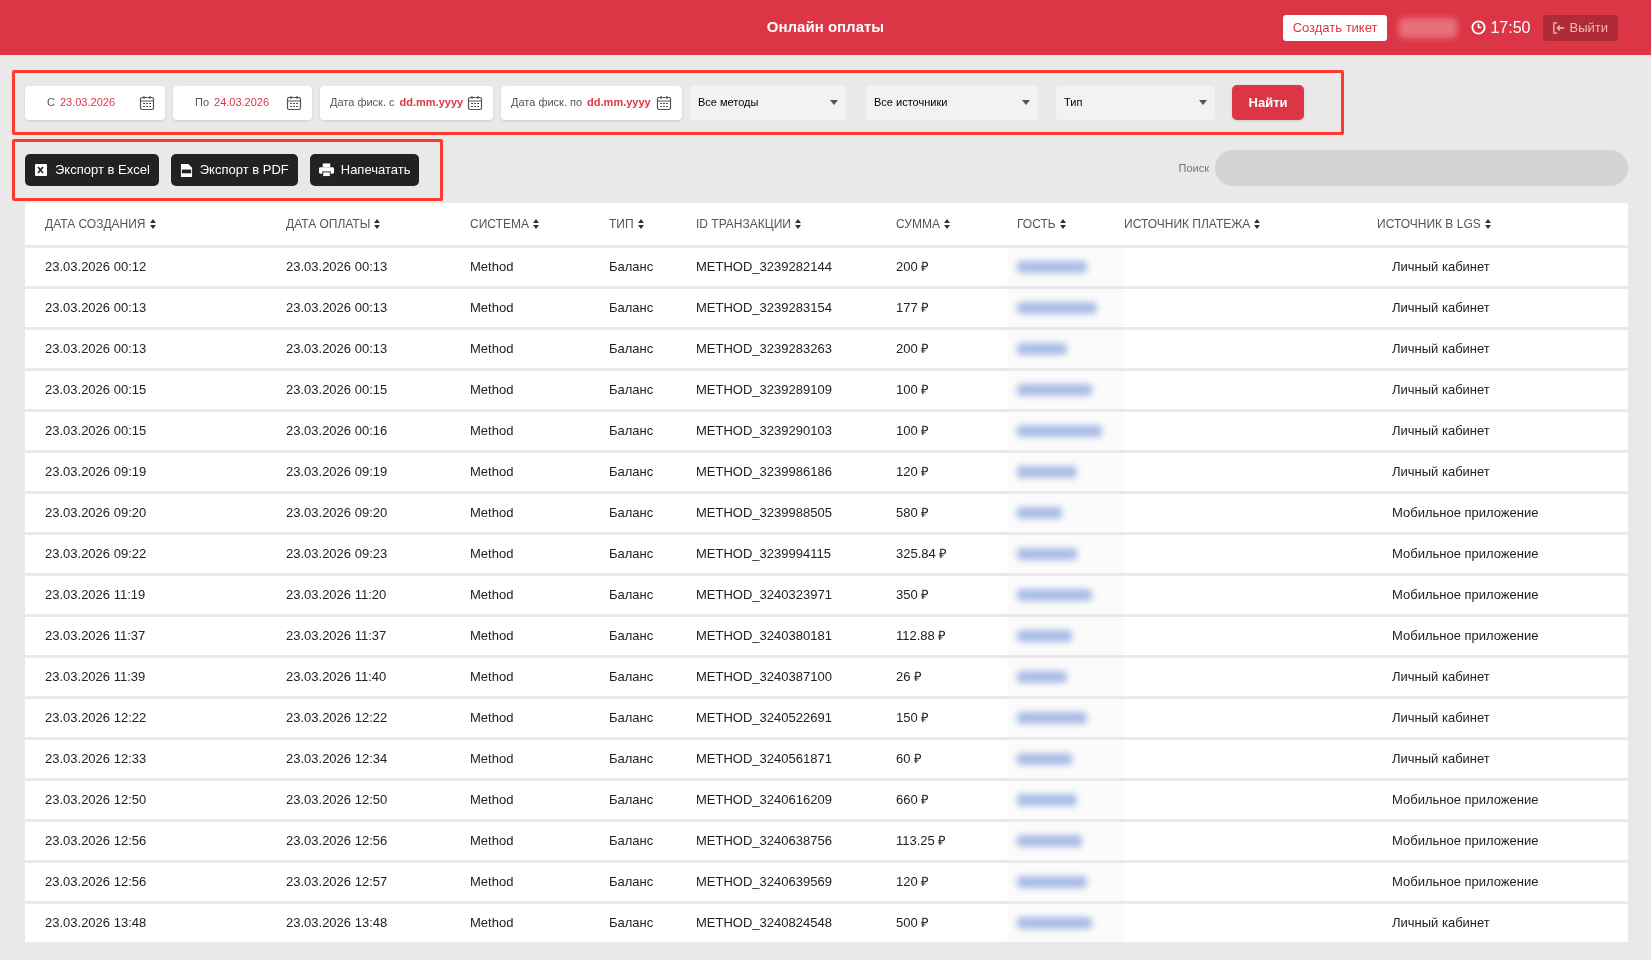 The image size is (1651, 960). I want to click on table-row: 23.03.2026 09:22 23.03.2026 09:23 Method Баланс METHOD_3239994115 325.84 ₽ Мобильное приложение, so click(826, 554).